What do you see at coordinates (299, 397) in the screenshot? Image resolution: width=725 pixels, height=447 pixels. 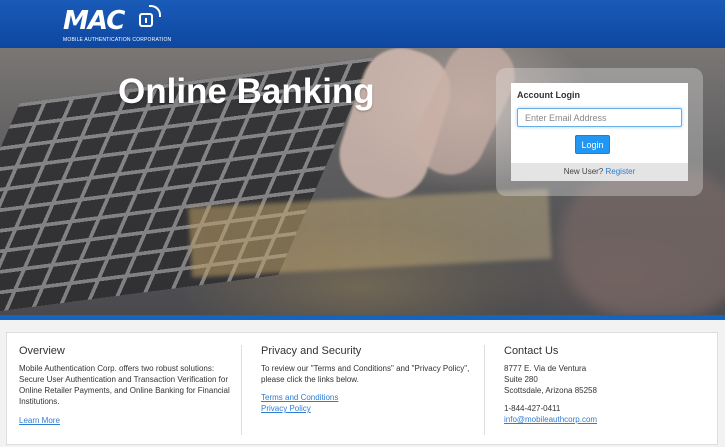 I see `terms-link: Terms and Conditions` at bounding box center [299, 397].